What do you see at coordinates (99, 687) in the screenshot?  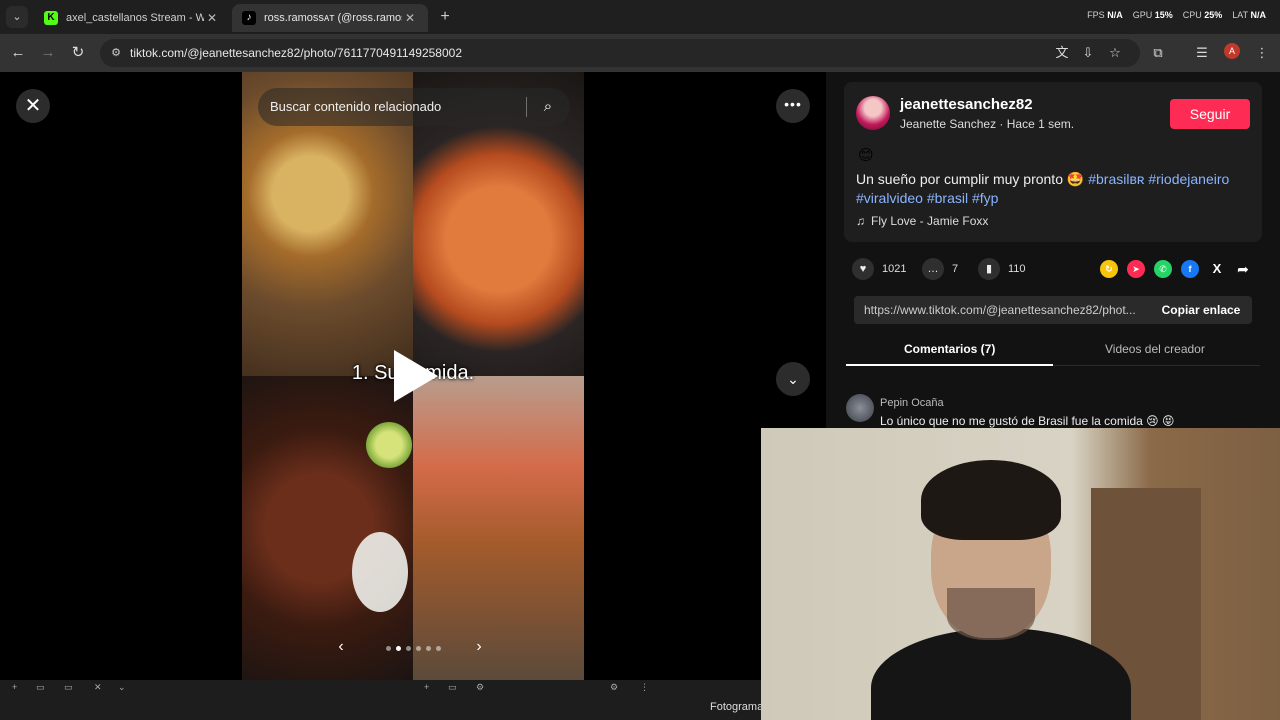 I see `toolbar-tool-icon: ✕` at bounding box center [99, 687].